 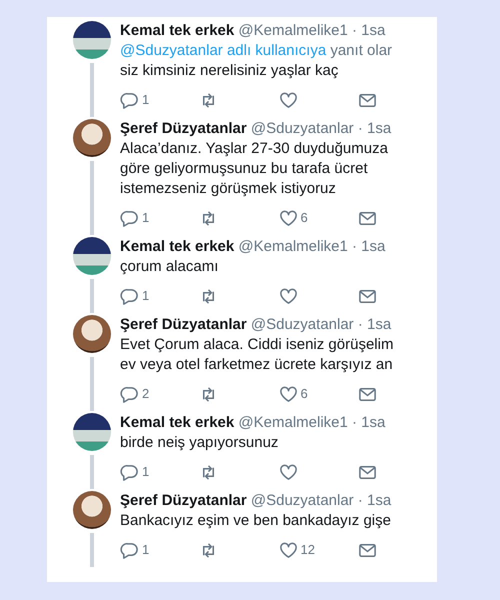 I want to click on tweet-text: birde neiş yapıyorsunuz, so click(x=200, y=443).